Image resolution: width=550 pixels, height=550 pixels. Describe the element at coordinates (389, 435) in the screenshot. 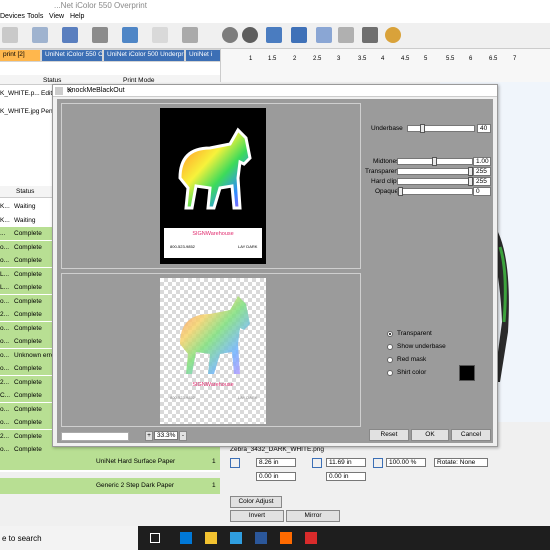

I see `reset-button: Reset` at that location.